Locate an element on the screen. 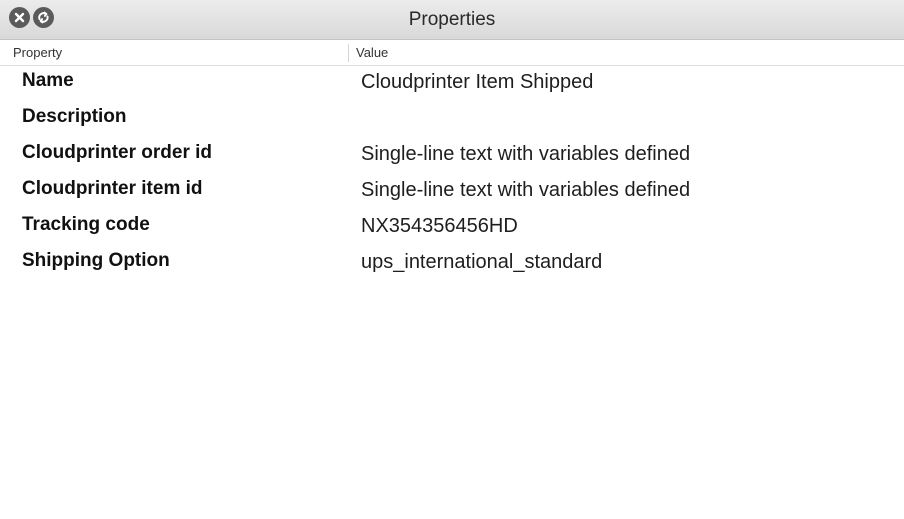 This screenshot has height=519, width=904. column-divider is located at coordinates (348, 53).